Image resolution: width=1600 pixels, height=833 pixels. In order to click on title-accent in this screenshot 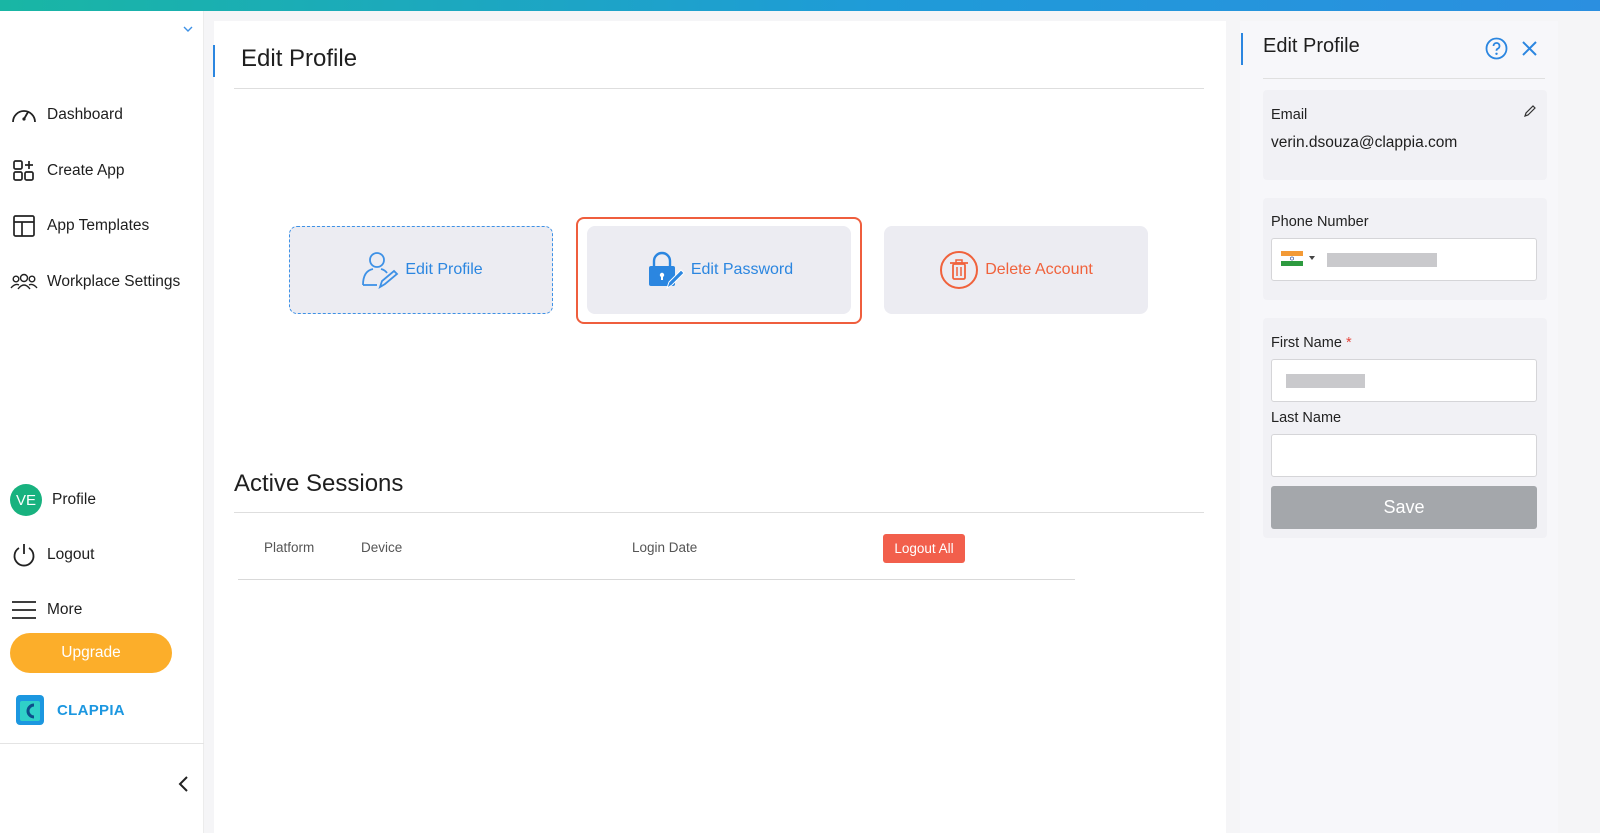, I will do `click(214, 61)`.